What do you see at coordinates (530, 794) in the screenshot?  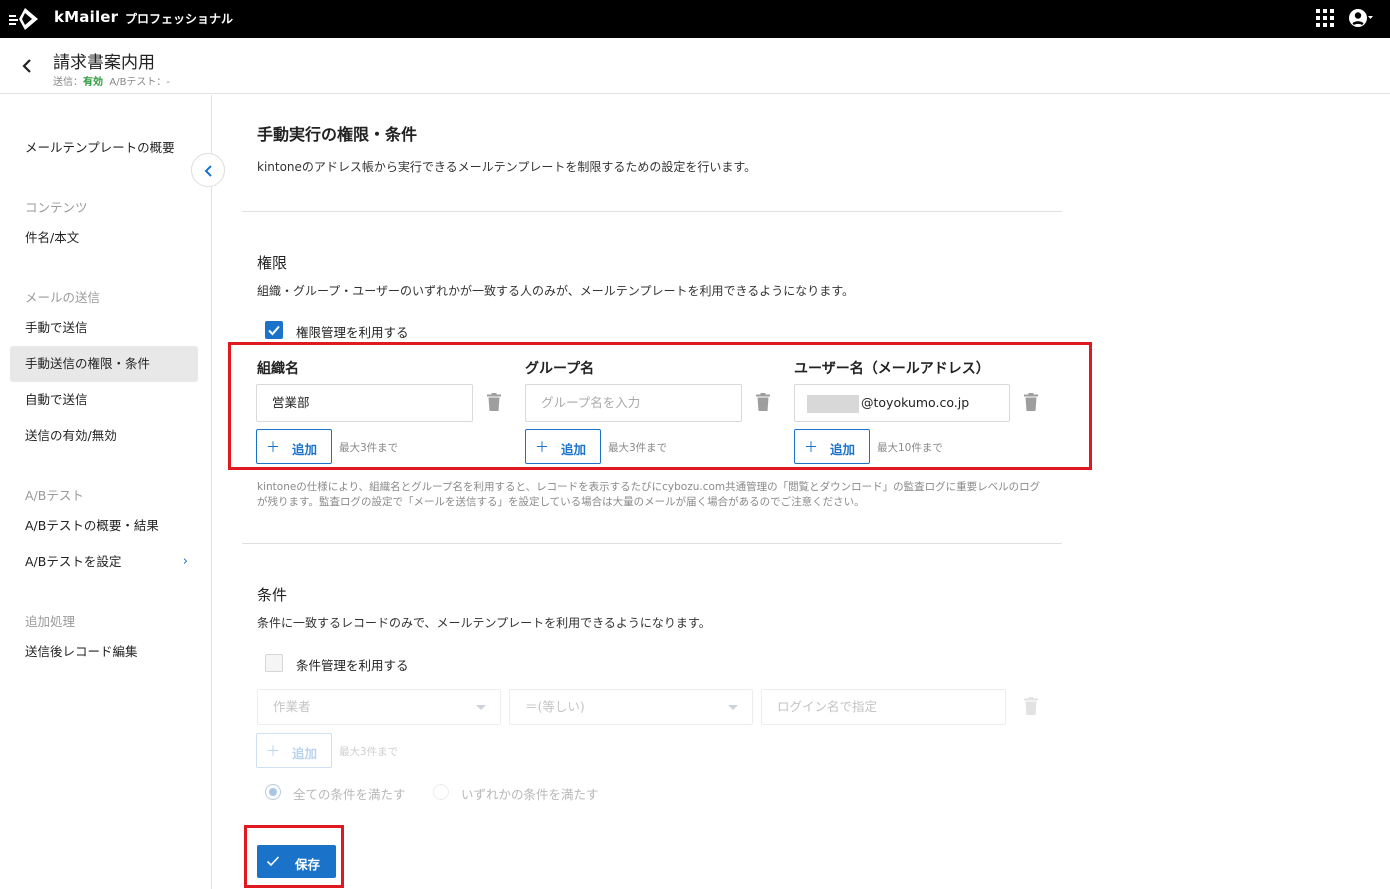 I see `radio-any-label: いずれかの条件を満たす` at bounding box center [530, 794].